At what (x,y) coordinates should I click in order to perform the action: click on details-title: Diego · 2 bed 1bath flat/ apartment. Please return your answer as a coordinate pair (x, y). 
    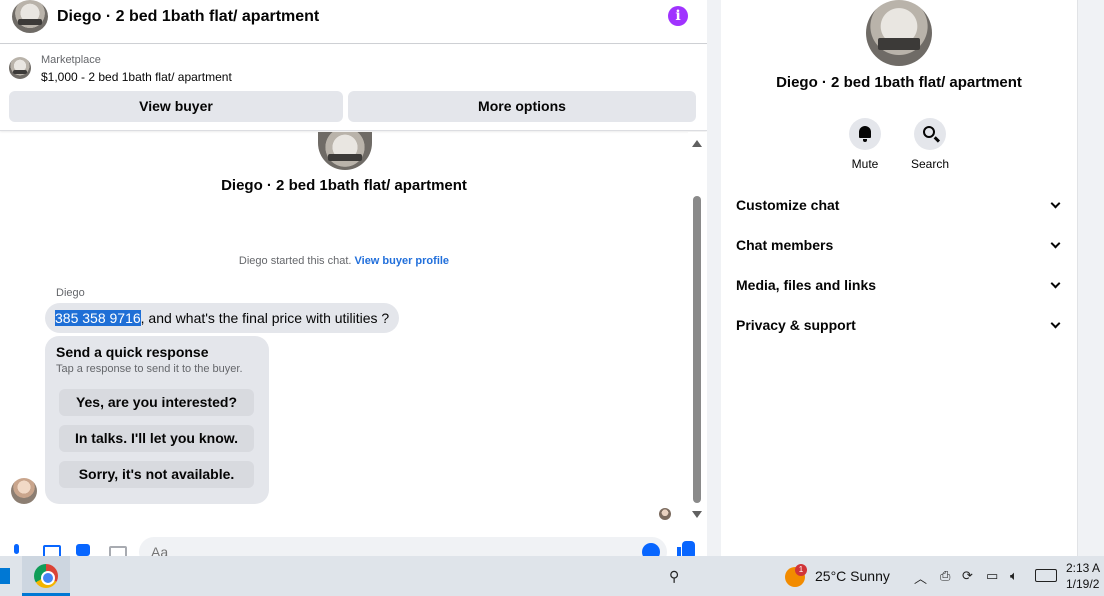
    Looking at the image, I should click on (899, 82).